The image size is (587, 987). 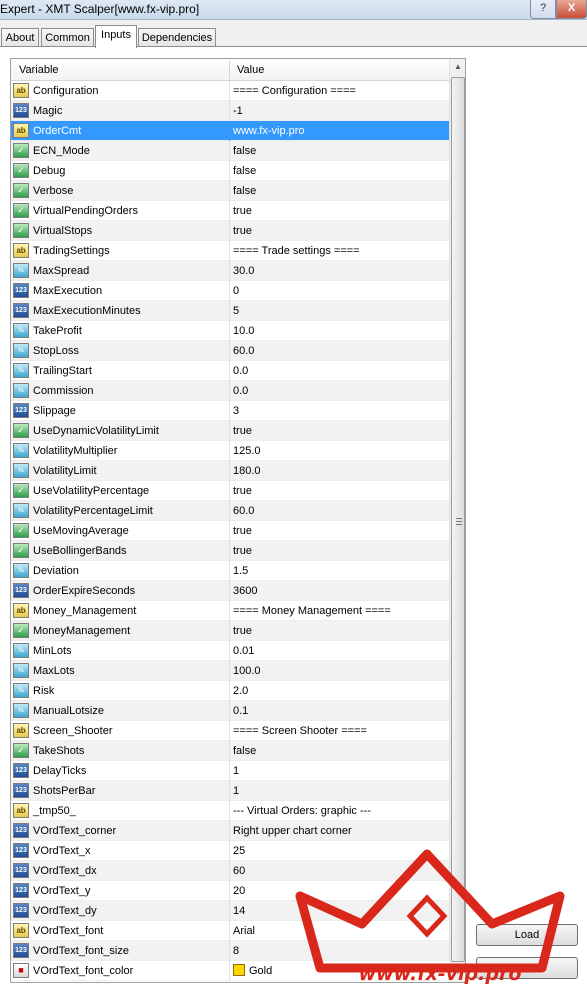 What do you see at coordinates (230, 171) in the screenshot?
I see `table-row: ✓ Debug false` at bounding box center [230, 171].